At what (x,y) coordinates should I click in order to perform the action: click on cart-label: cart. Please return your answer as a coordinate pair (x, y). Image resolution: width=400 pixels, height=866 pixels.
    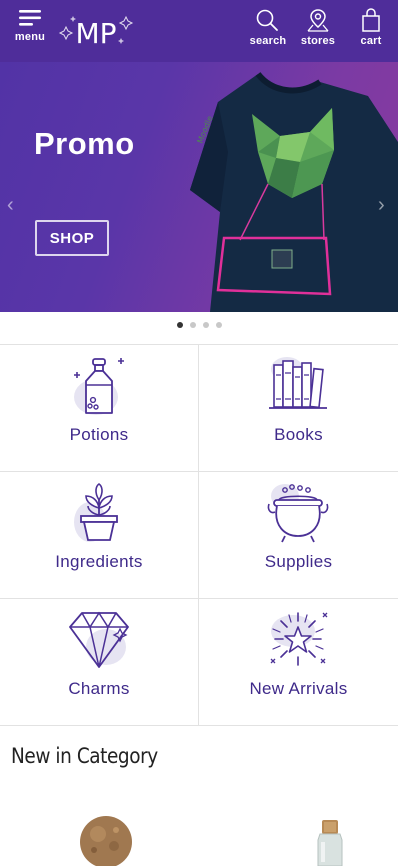
    Looking at the image, I should click on (371, 41).